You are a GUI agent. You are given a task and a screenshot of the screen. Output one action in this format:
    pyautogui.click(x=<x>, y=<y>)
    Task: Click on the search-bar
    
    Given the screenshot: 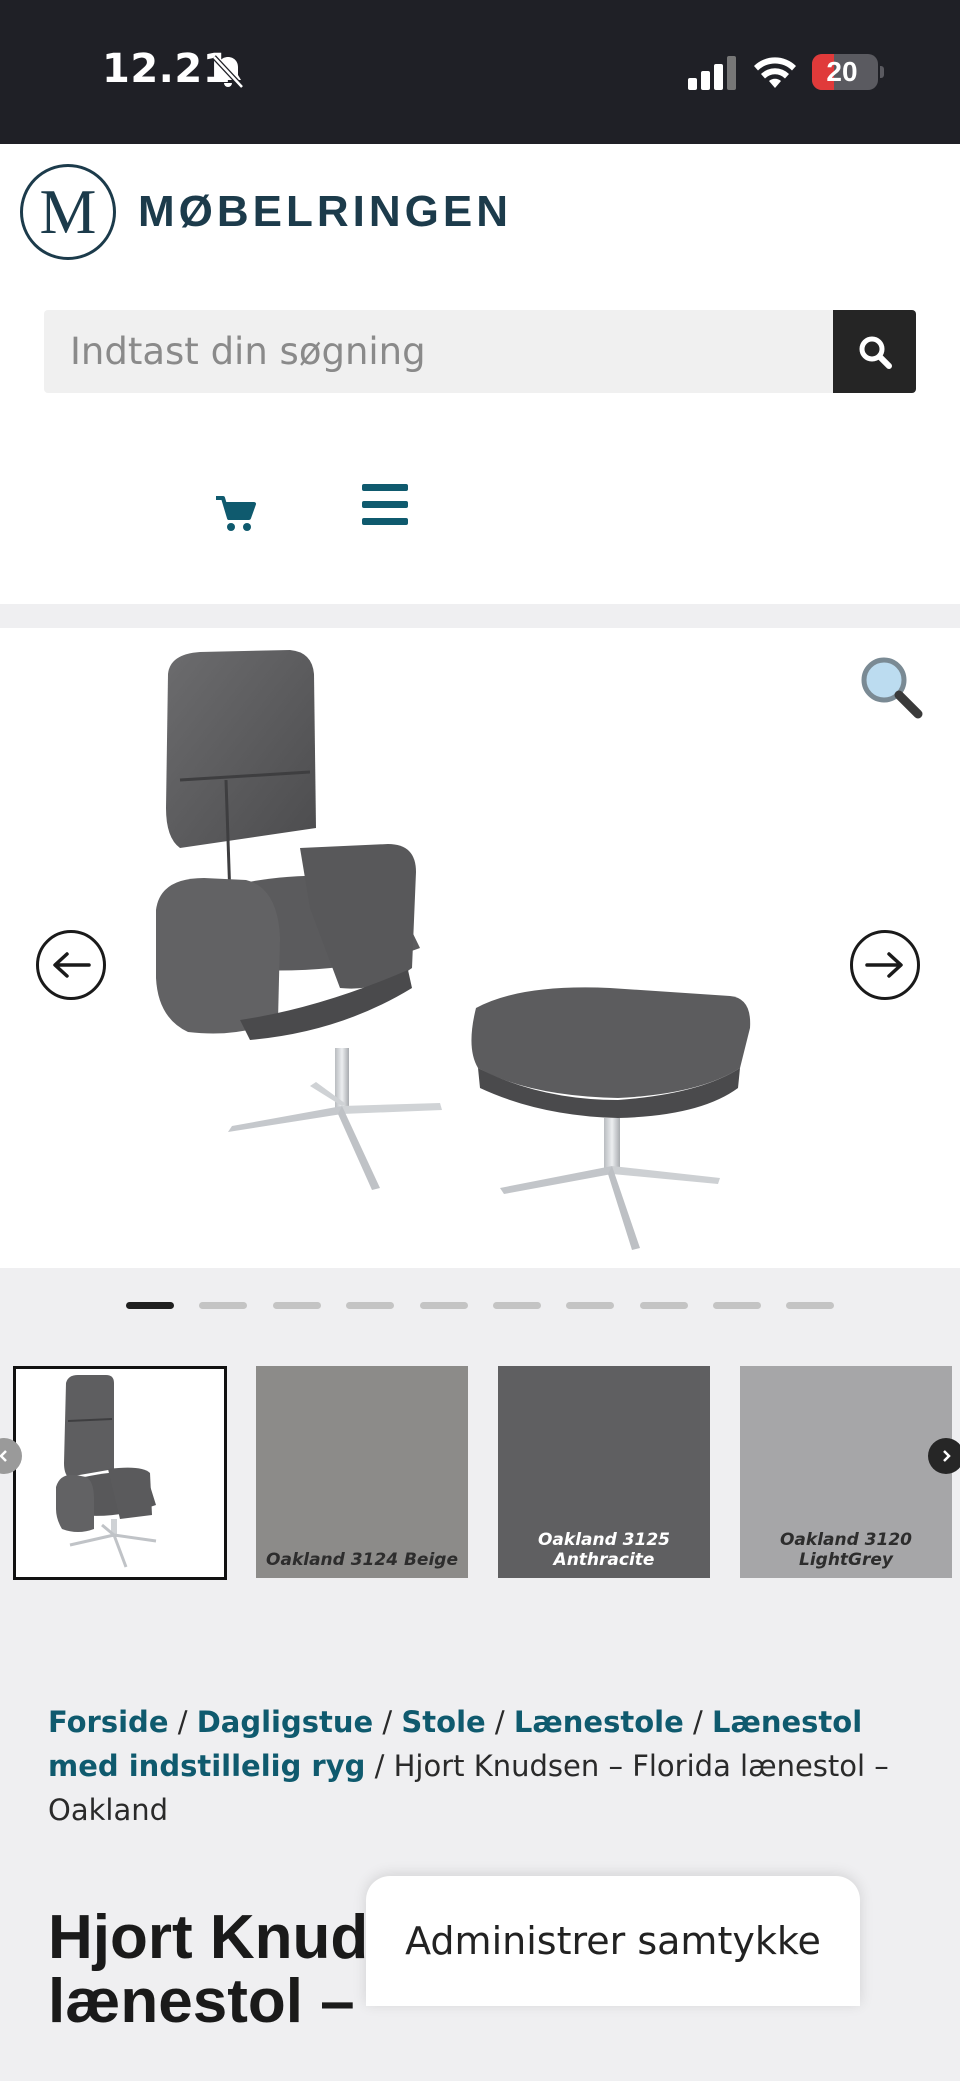 What is the action you would take?
    pyautogui.click(x=480, y=351)
    